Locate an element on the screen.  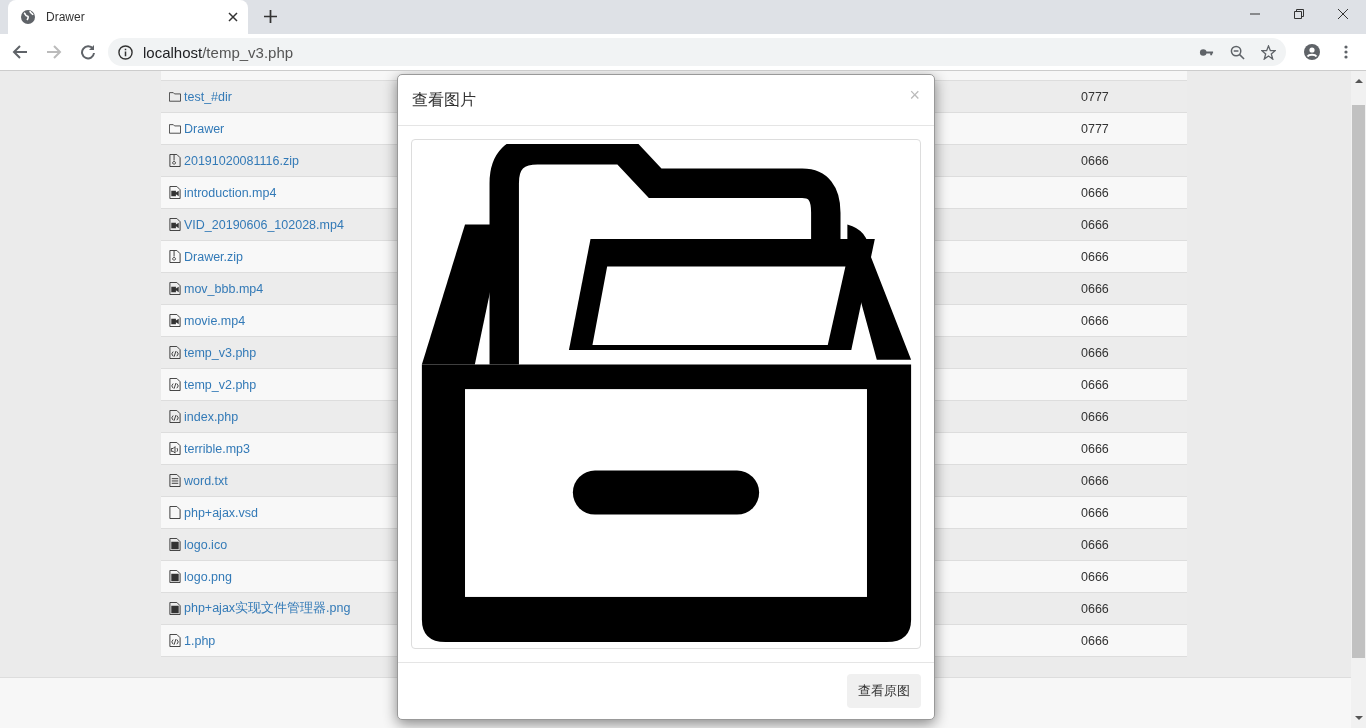
new-tab-icon is located at coordinates (270, 16).